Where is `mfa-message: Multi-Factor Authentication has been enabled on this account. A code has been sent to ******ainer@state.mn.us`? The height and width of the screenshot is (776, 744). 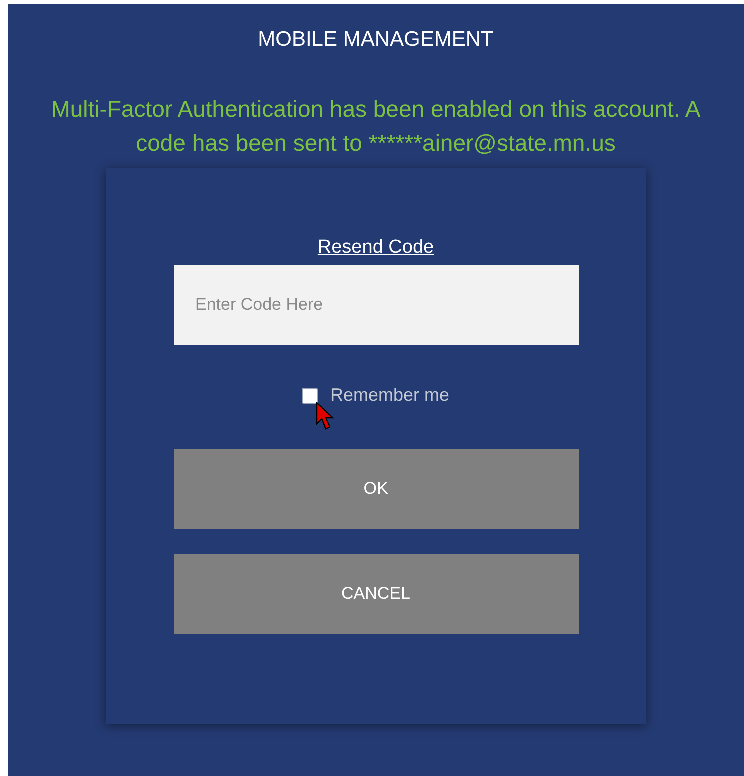 mfa-message: Multi-Factor Authentication has been enabled on this account. A code has been sent to ******ainer@state.mn.us is located at coordinates (376, 126).